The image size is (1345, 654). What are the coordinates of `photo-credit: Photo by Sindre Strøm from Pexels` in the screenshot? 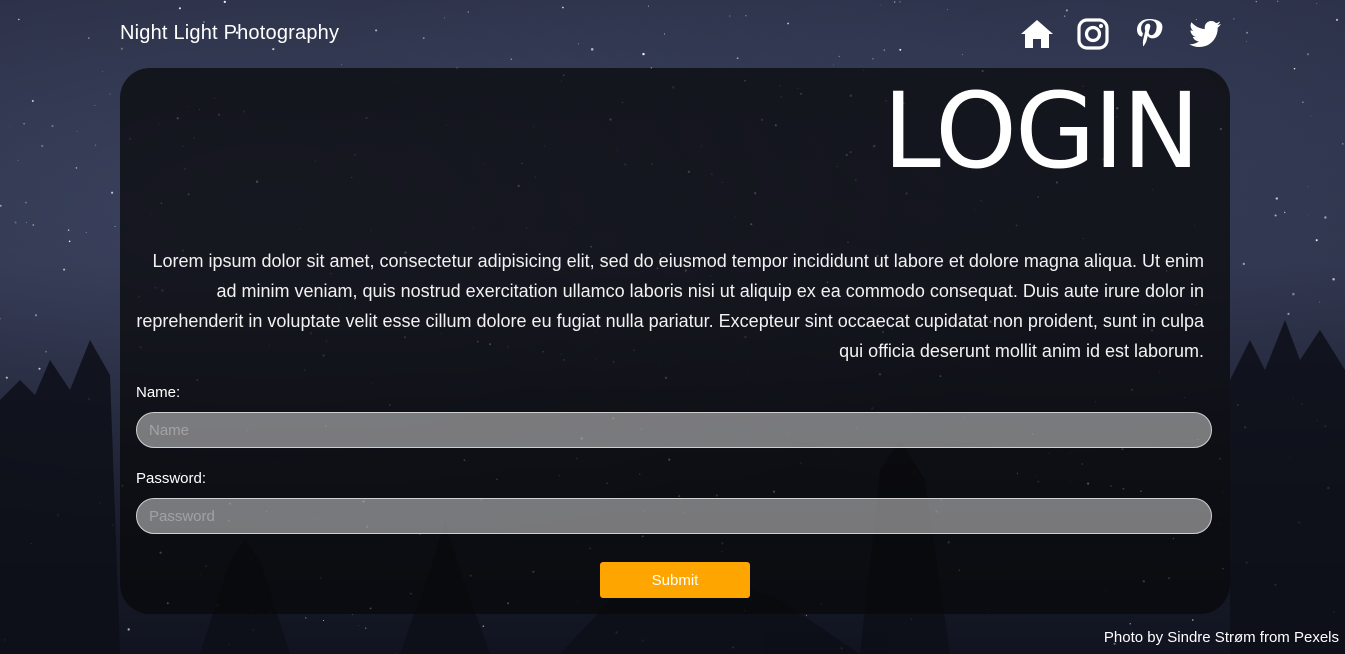 It's located at (1221, 637).